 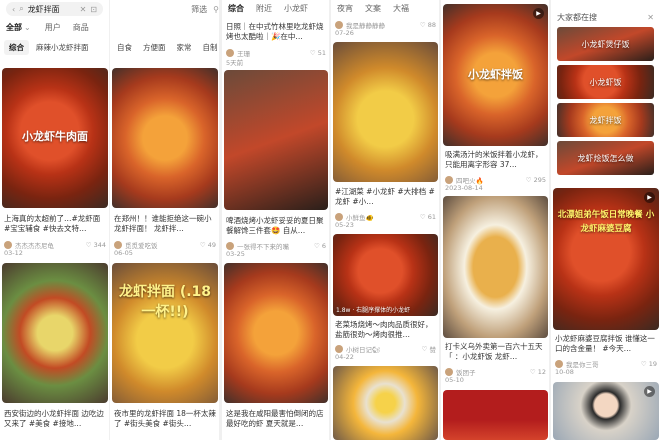 I want to click on suggest-header: 大家都在搜 ✕, so click(x=605, y=17).